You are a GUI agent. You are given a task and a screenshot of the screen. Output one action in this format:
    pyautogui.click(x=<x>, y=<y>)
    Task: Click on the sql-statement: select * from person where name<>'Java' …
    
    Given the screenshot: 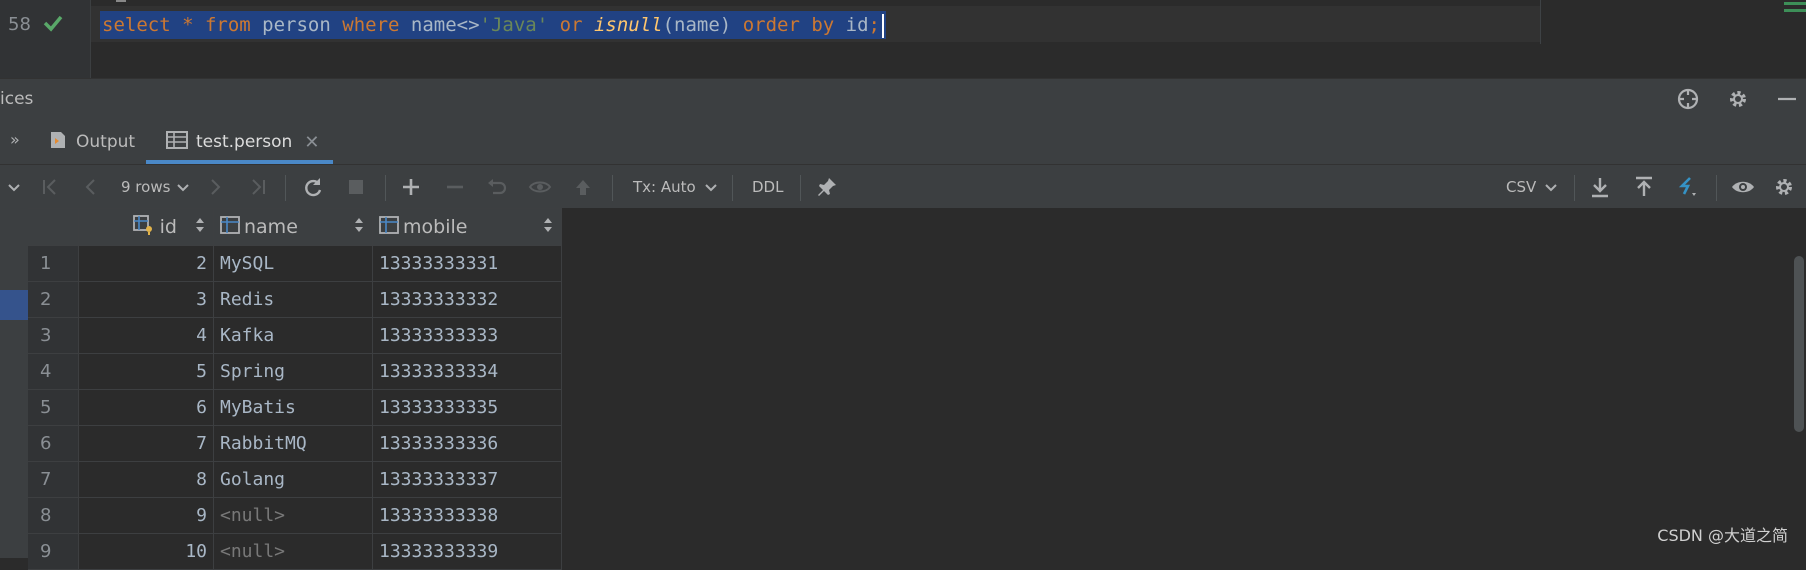 What is the action you would take?
    pyautogui.click(x=493, y=25)
    